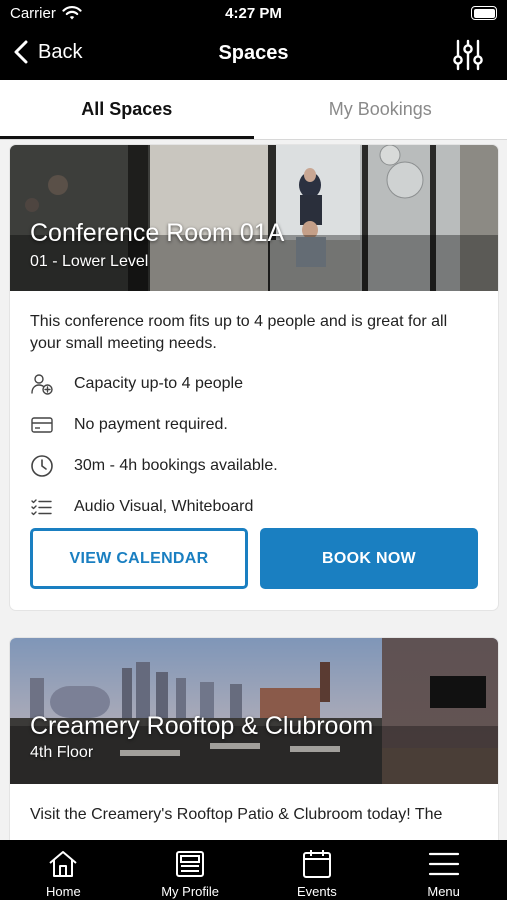  Describe the element at coordinates (190, 891) in the screenshot. I see `tab-label: My Profile` at that location.